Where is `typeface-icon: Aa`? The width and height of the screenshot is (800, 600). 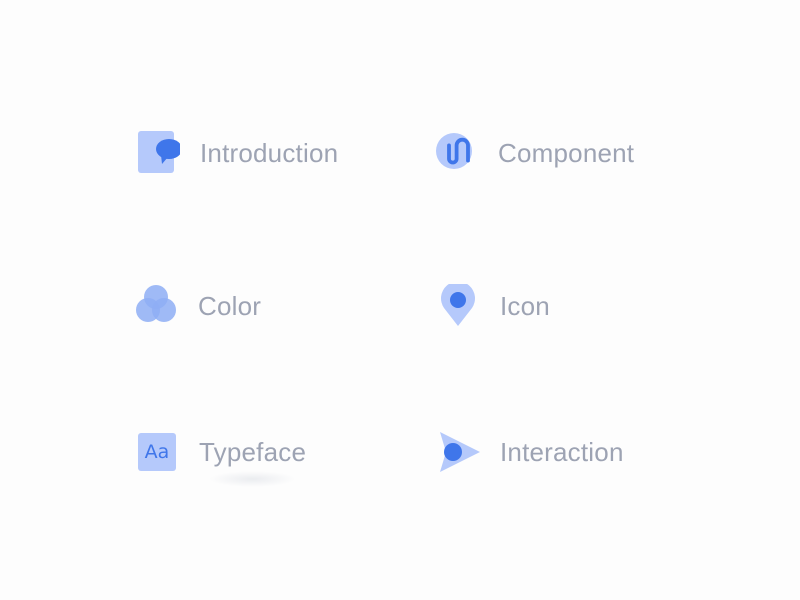
typeface-icon: Aa is located at coordinates (157, 452).